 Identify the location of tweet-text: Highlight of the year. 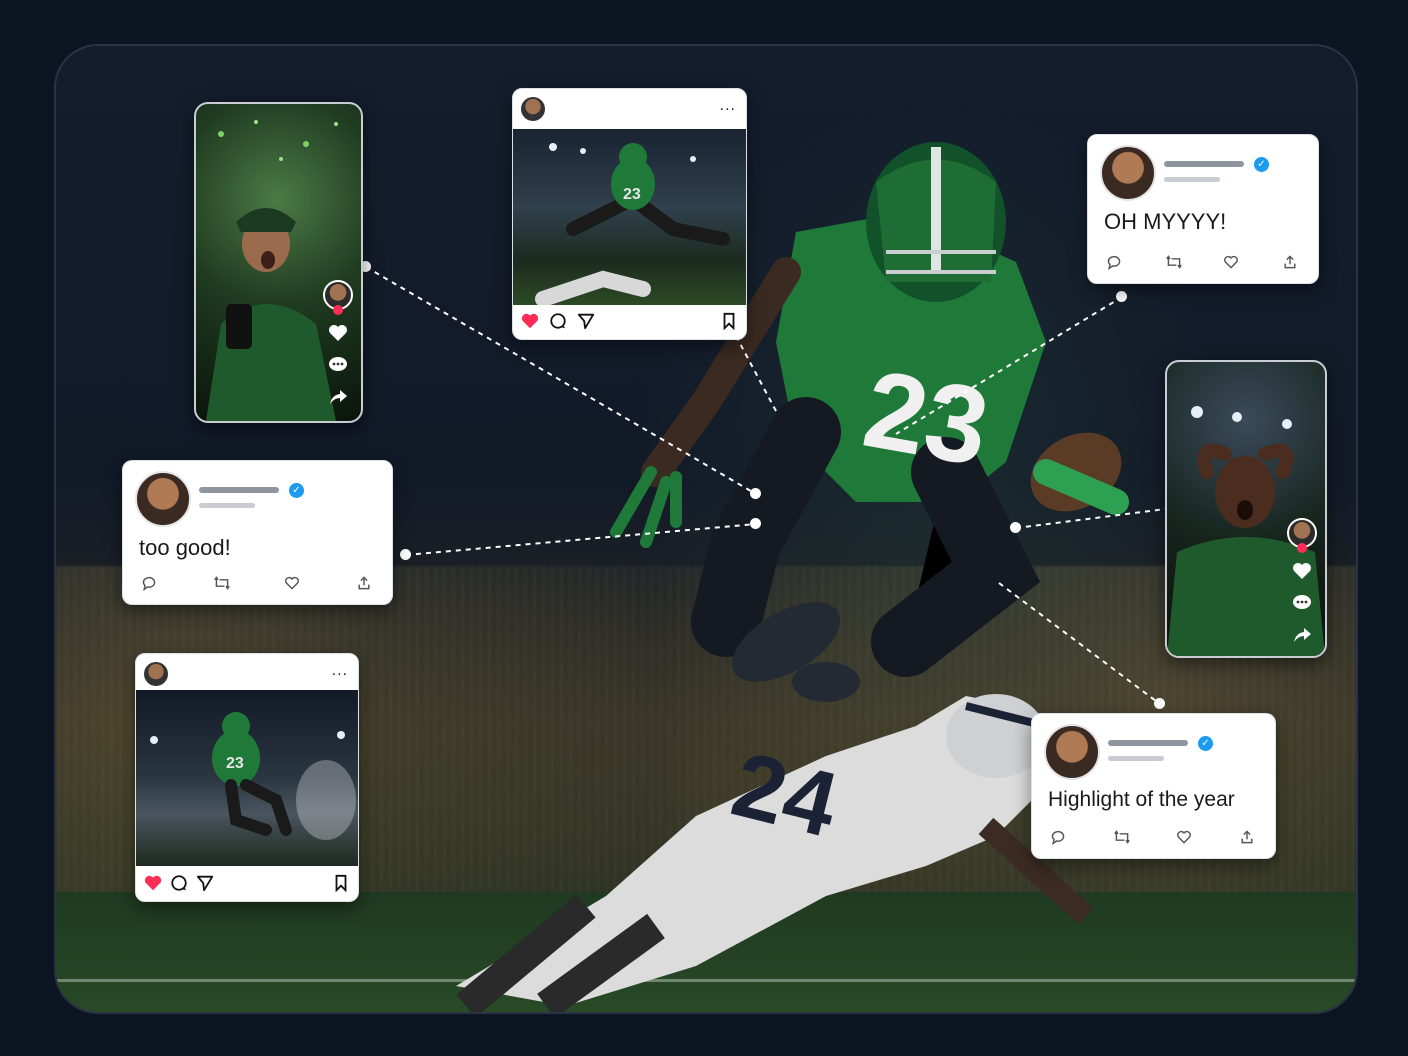
(1141, 799).